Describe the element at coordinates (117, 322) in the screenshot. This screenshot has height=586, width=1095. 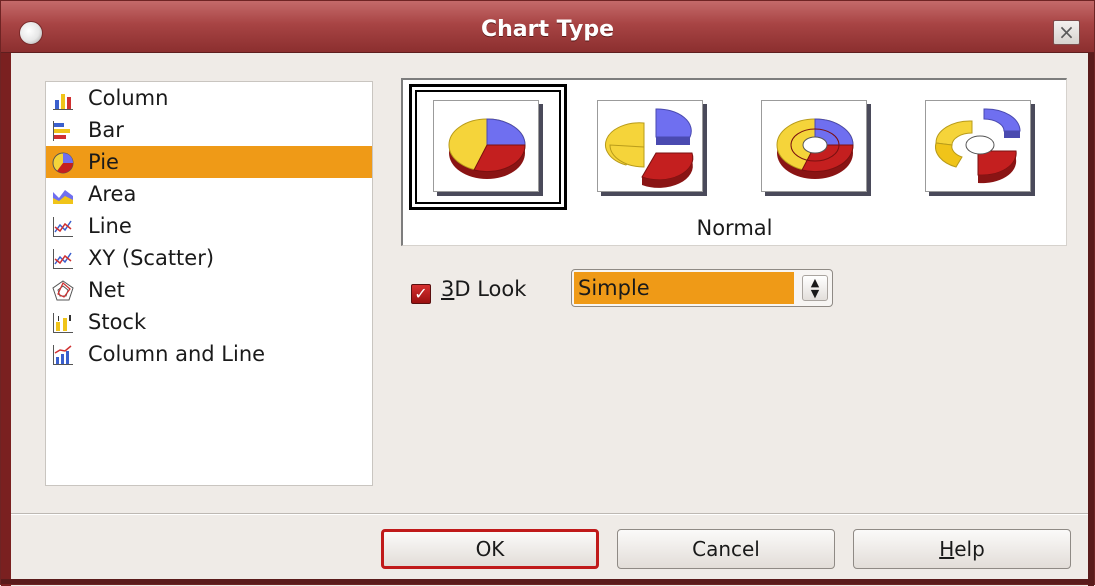
I see `chart-type-label: Stock` at that location.